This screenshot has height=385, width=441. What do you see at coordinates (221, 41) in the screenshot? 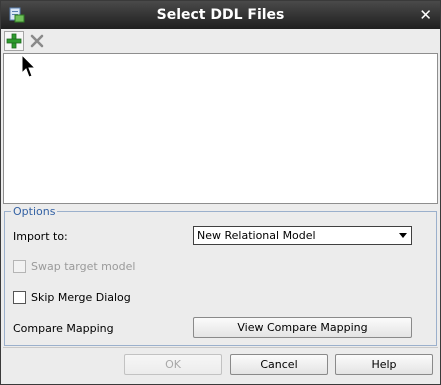
I see `toolbar` at bounding box center [221, 41].